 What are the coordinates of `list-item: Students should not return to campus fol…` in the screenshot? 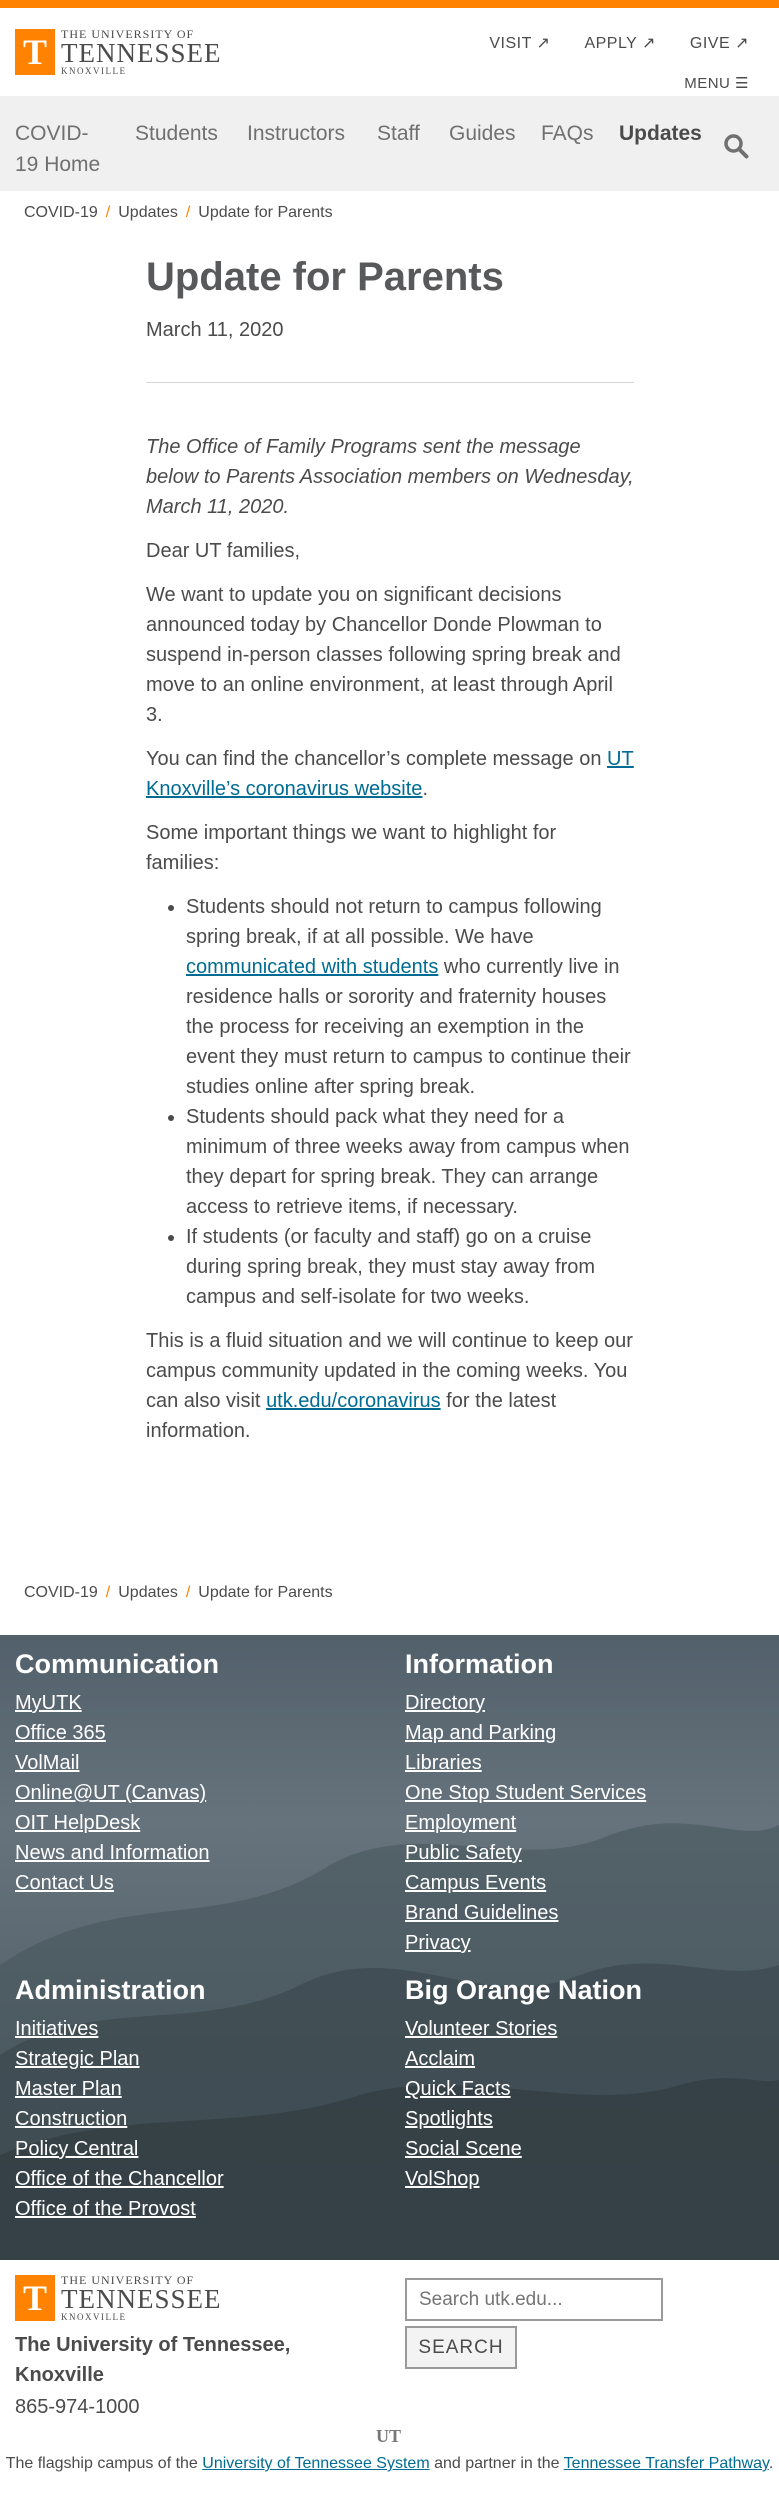 It's located at (410, 997).